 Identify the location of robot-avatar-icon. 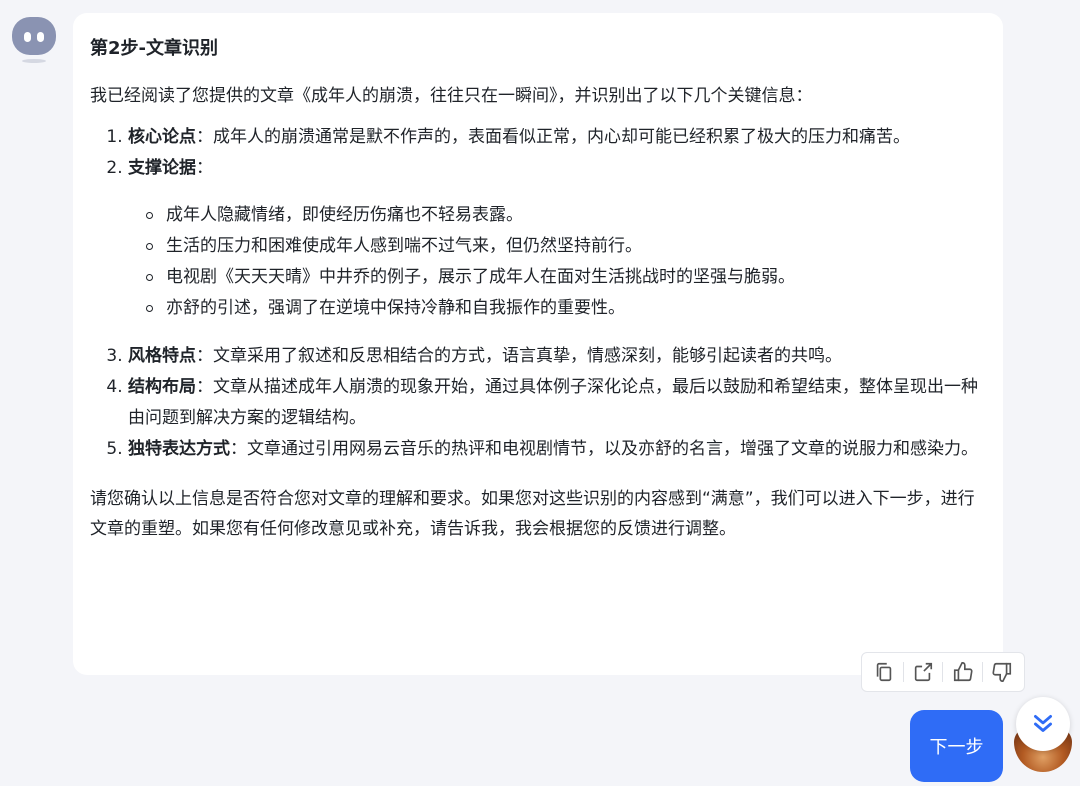
(34, 36).